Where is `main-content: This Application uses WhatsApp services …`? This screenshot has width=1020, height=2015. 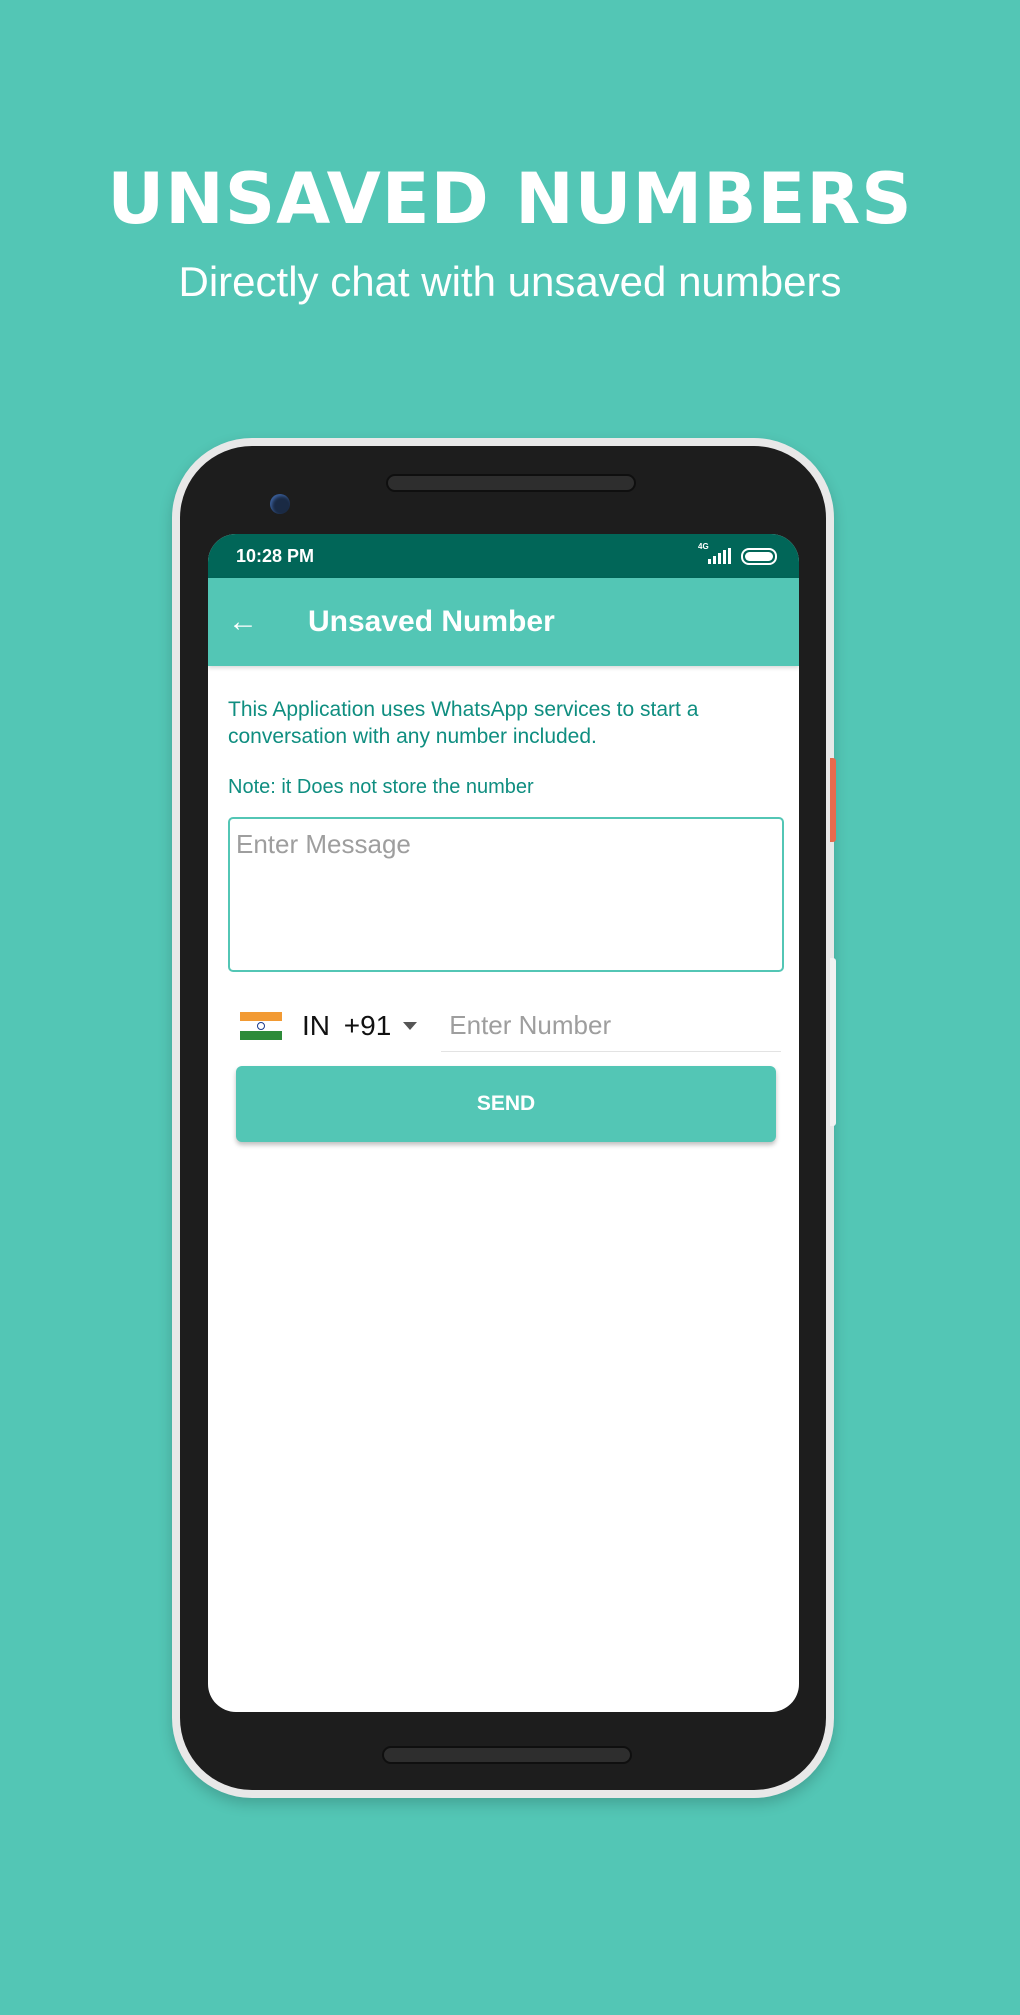 main-content: This Application uses WhatsApp services … is located at coordinates (503, 904).